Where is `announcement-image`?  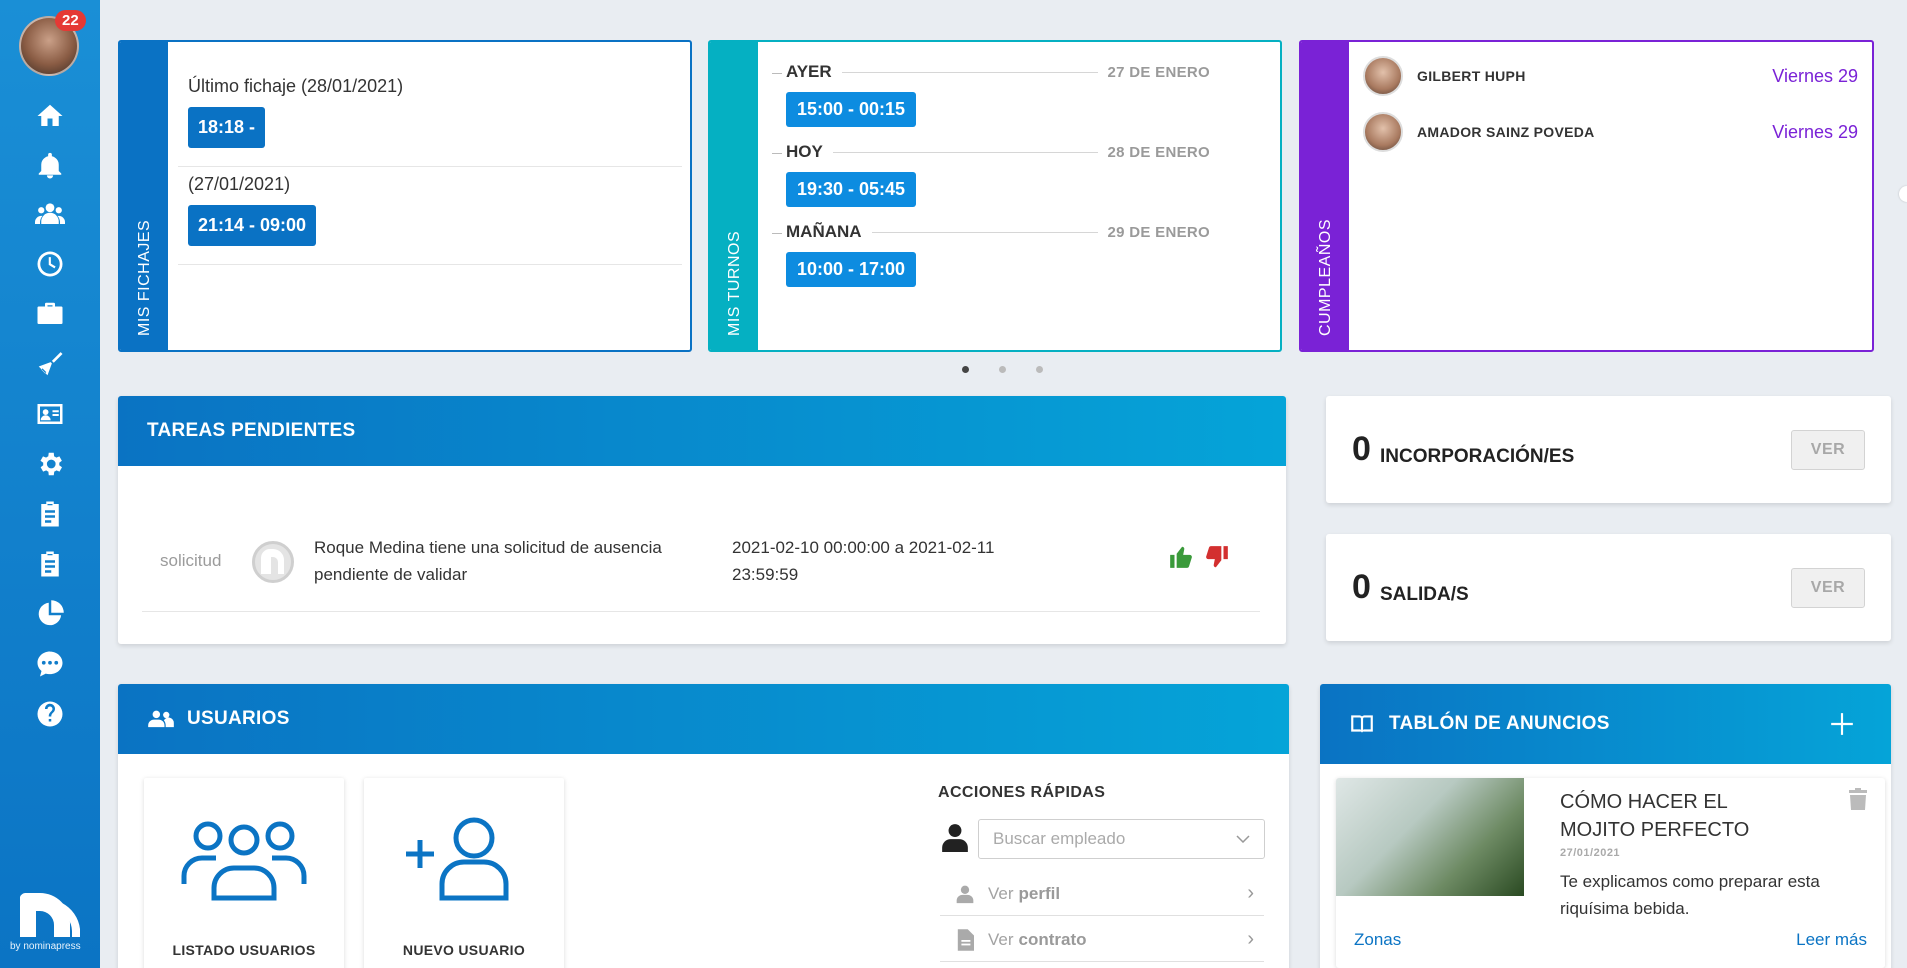
announcement-image is located at coordinates (1430, 837).